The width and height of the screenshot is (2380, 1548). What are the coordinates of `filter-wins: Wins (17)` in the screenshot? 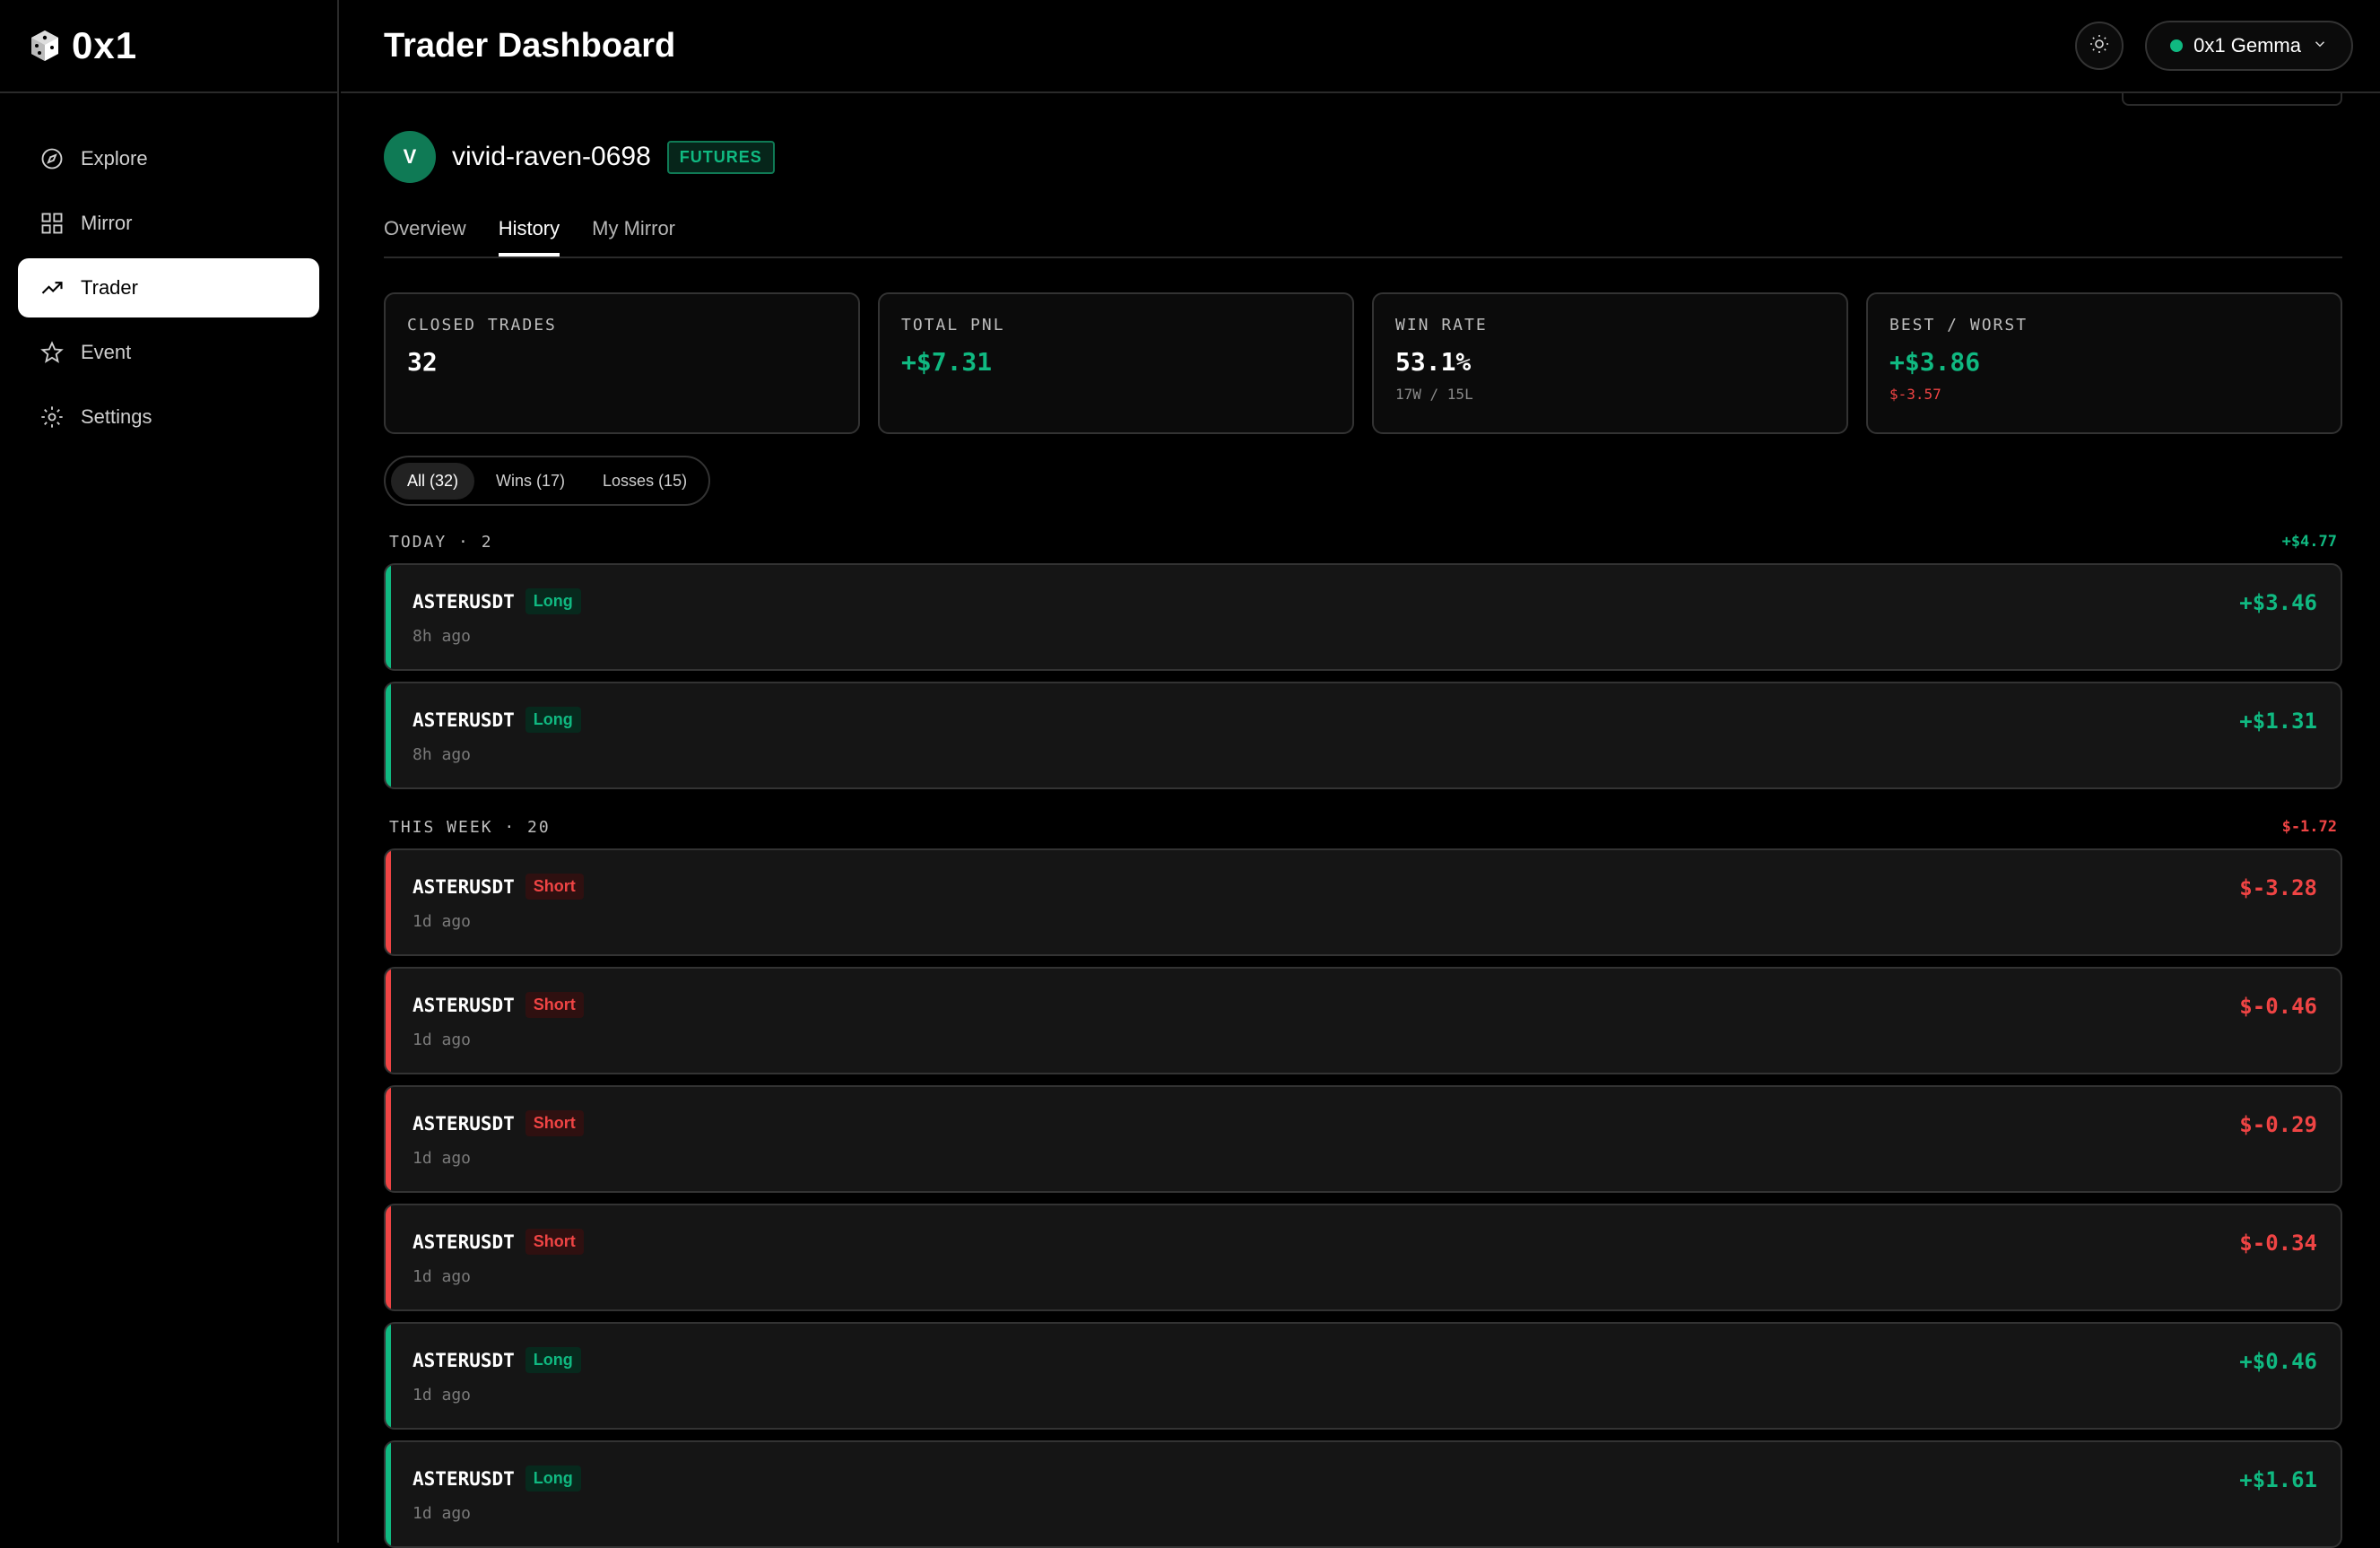 It's located at (530, 481).